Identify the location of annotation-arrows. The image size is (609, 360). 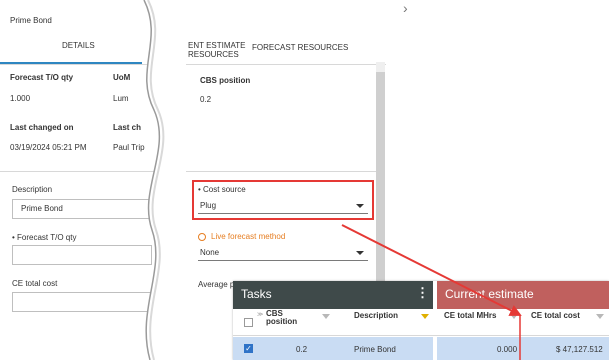
(431, 292).